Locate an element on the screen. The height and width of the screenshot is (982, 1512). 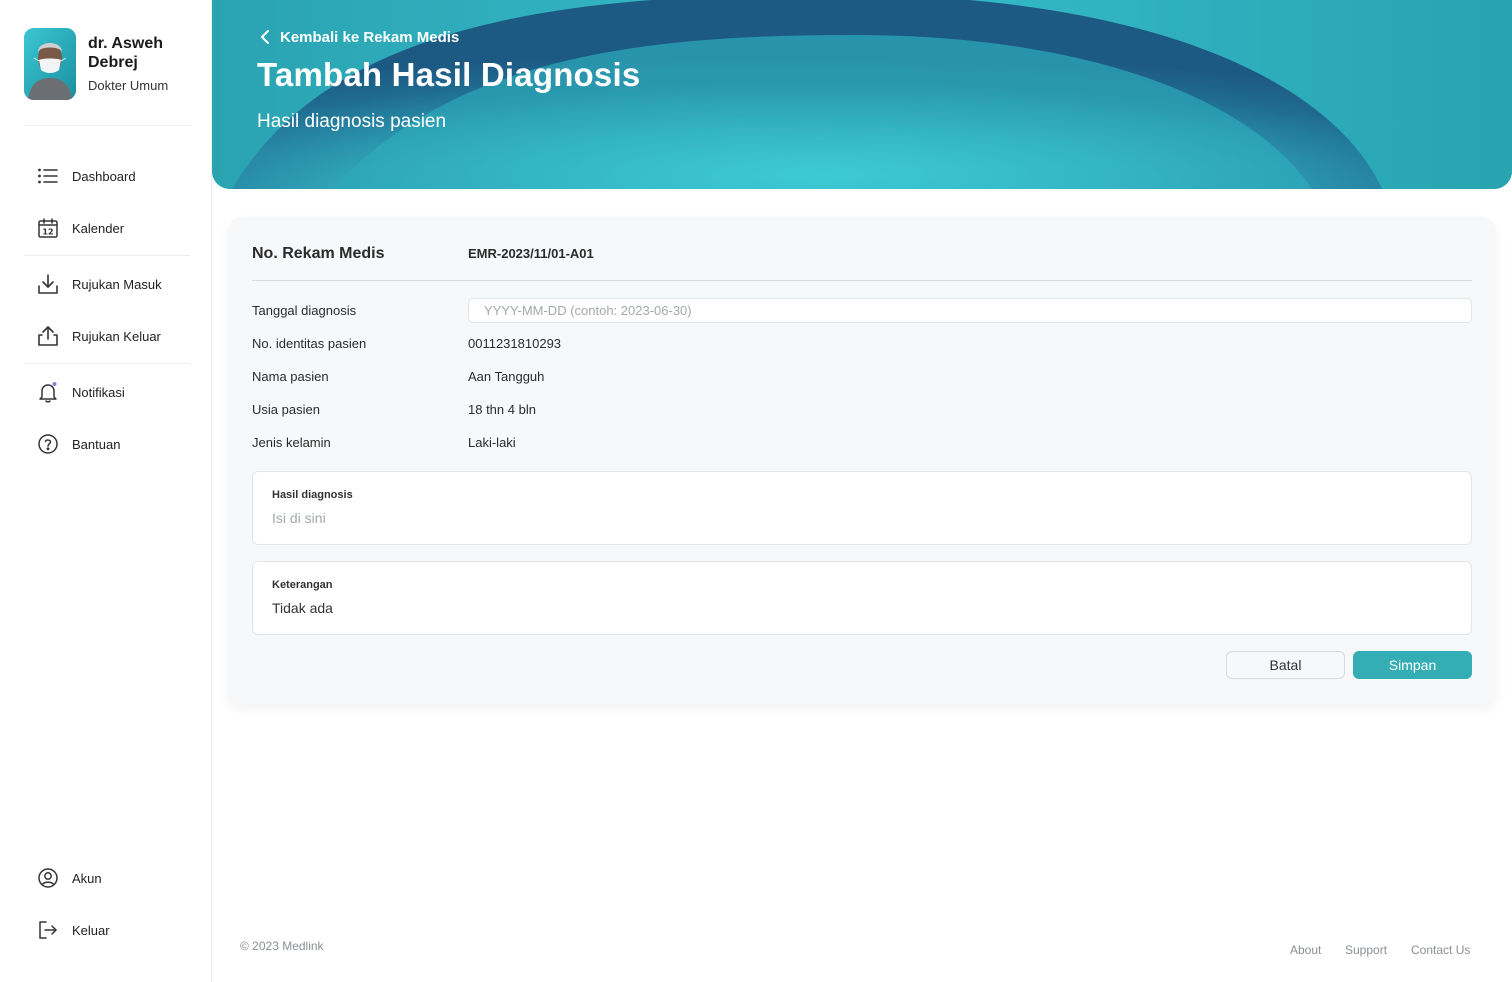
record-number-label: No. Rekam Medis is located at coordinates (318, 253).